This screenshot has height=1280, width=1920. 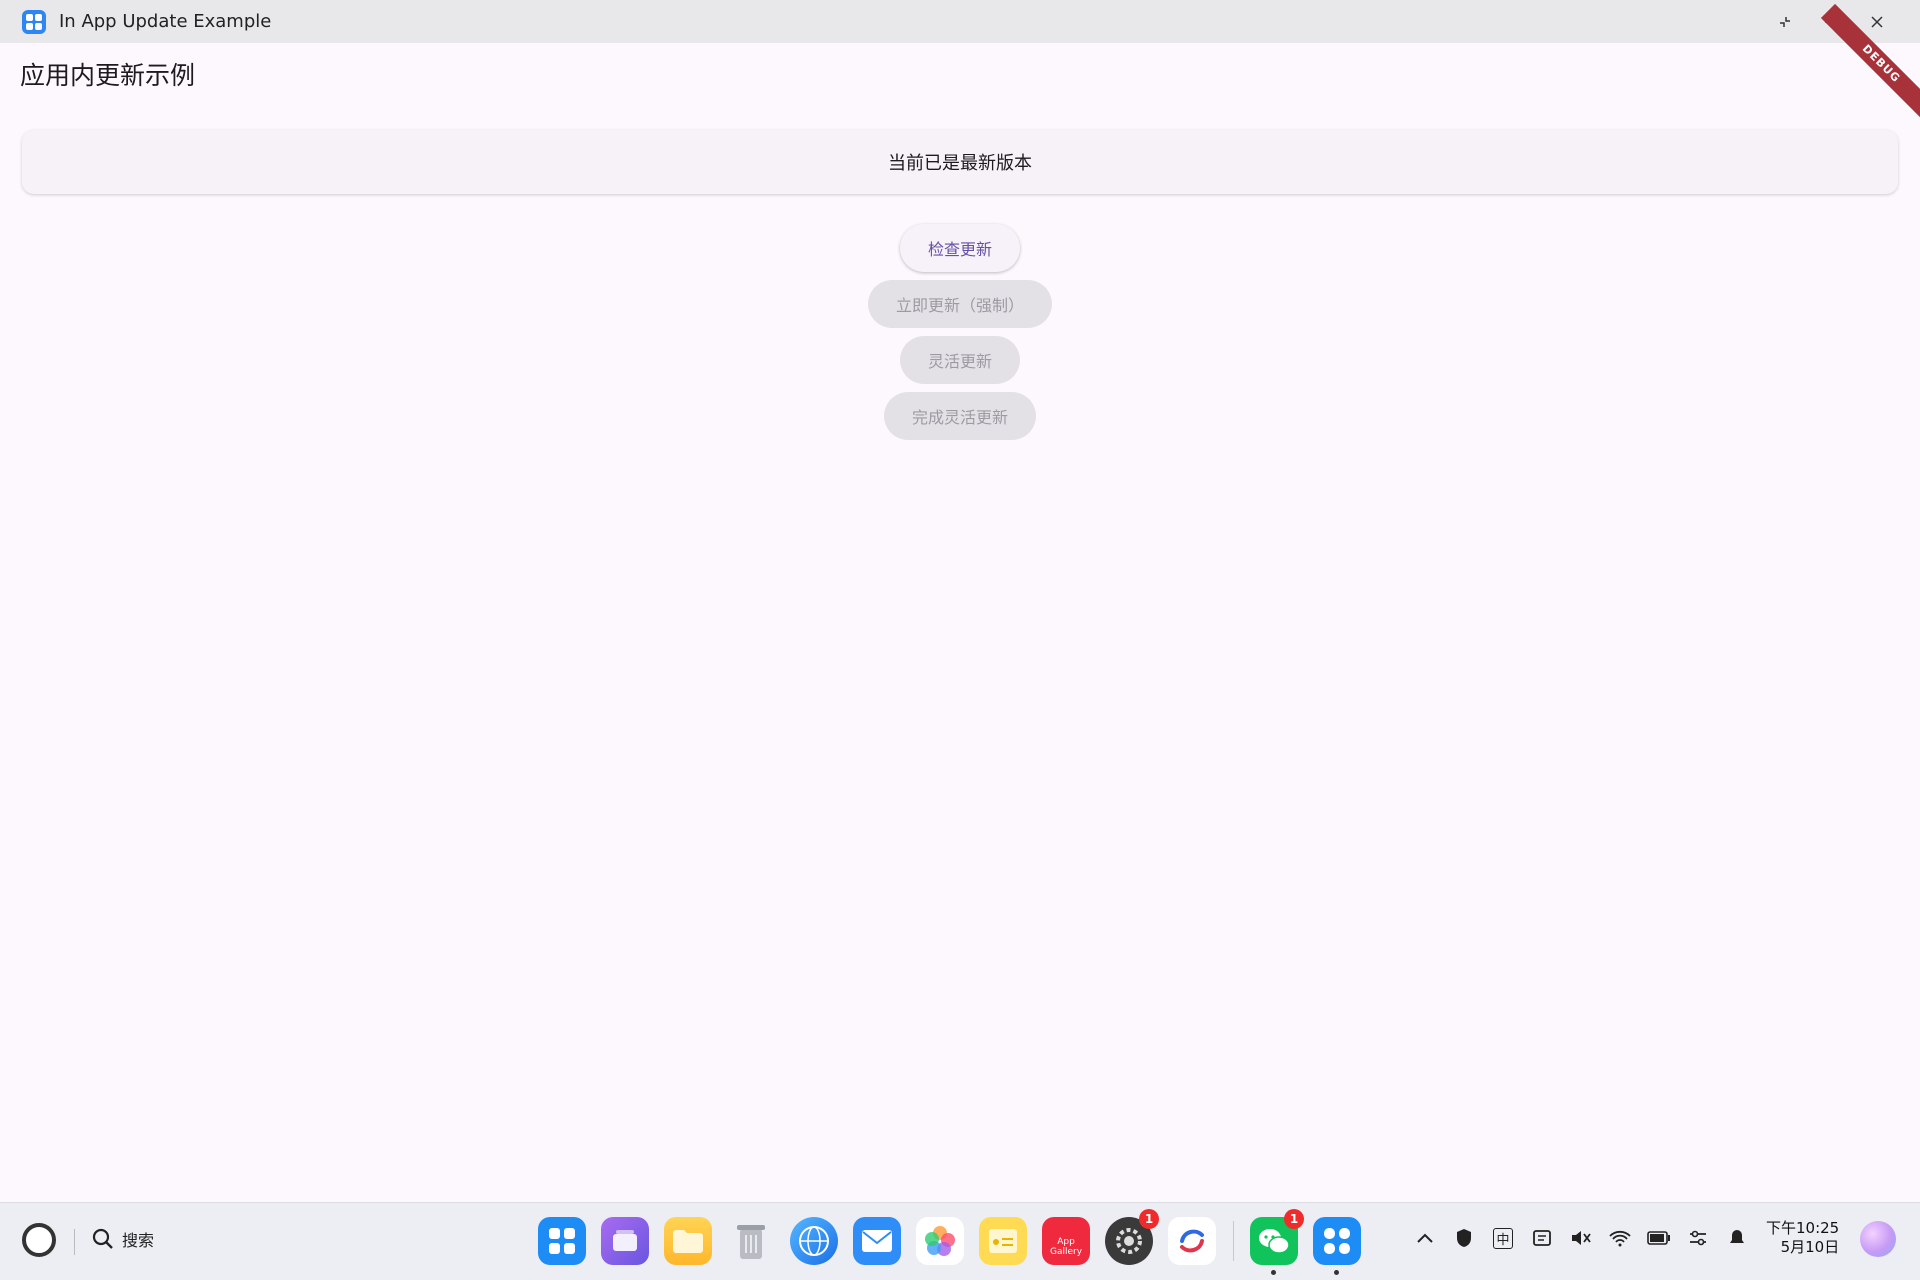 I want to click on mail-icon, so click(x=877, y=1241).